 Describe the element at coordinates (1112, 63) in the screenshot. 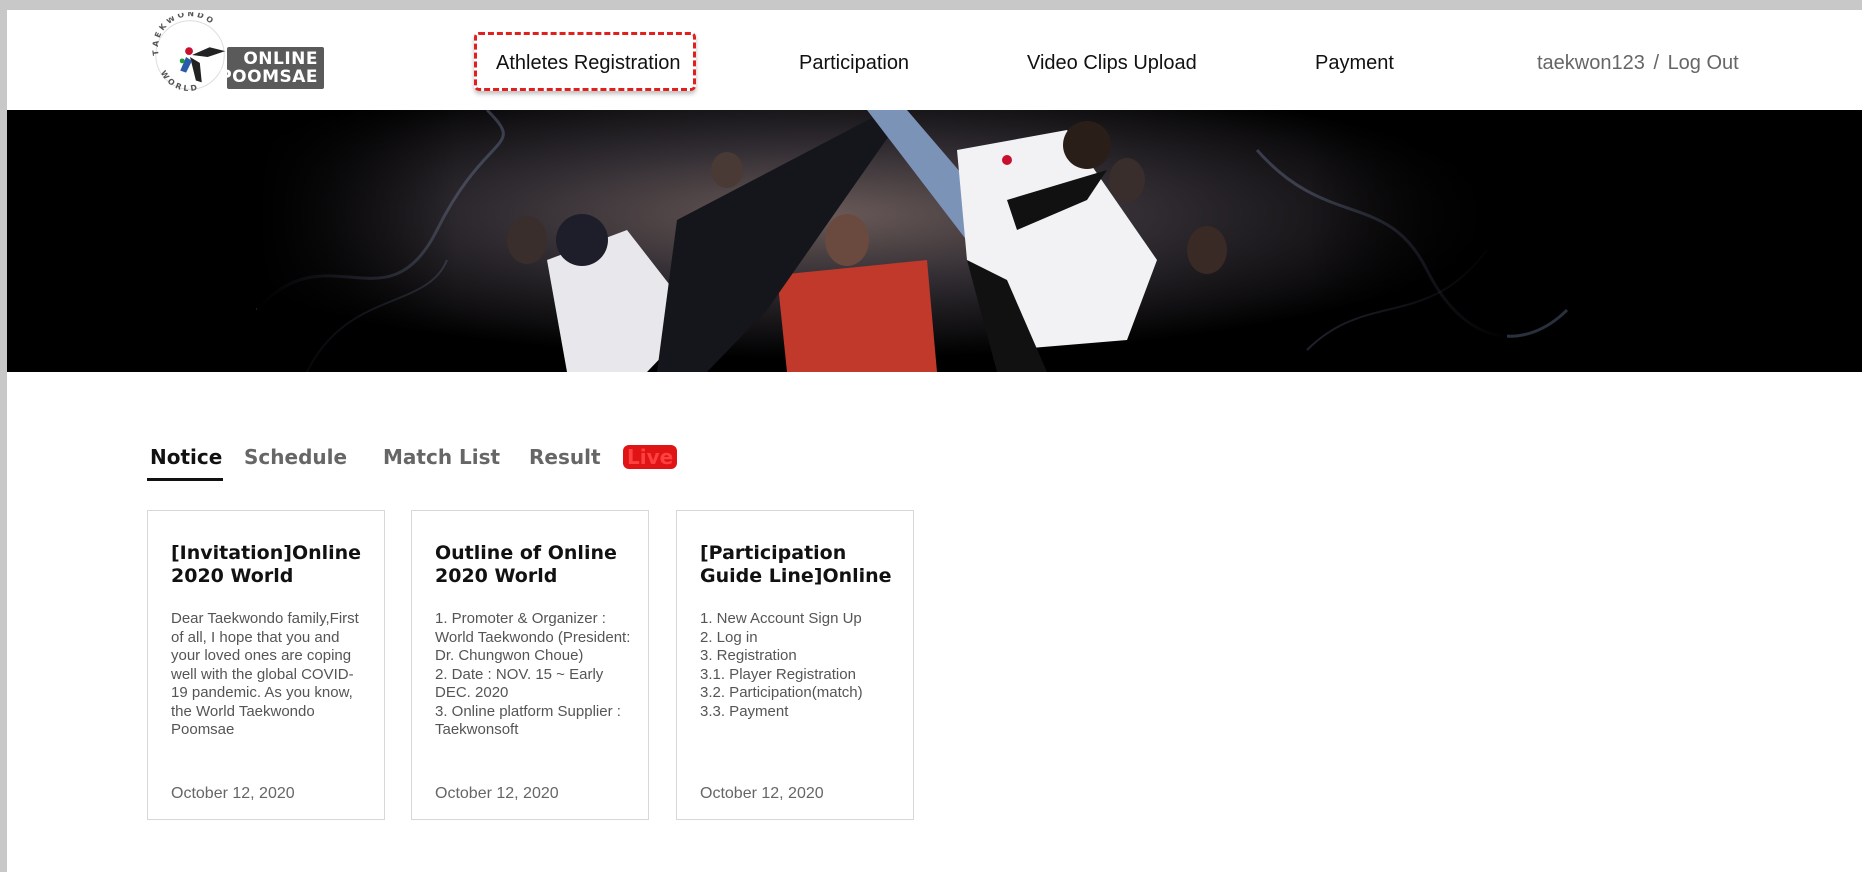

I see `nav-video-clips-upload: Video Clips Upload` at that location.